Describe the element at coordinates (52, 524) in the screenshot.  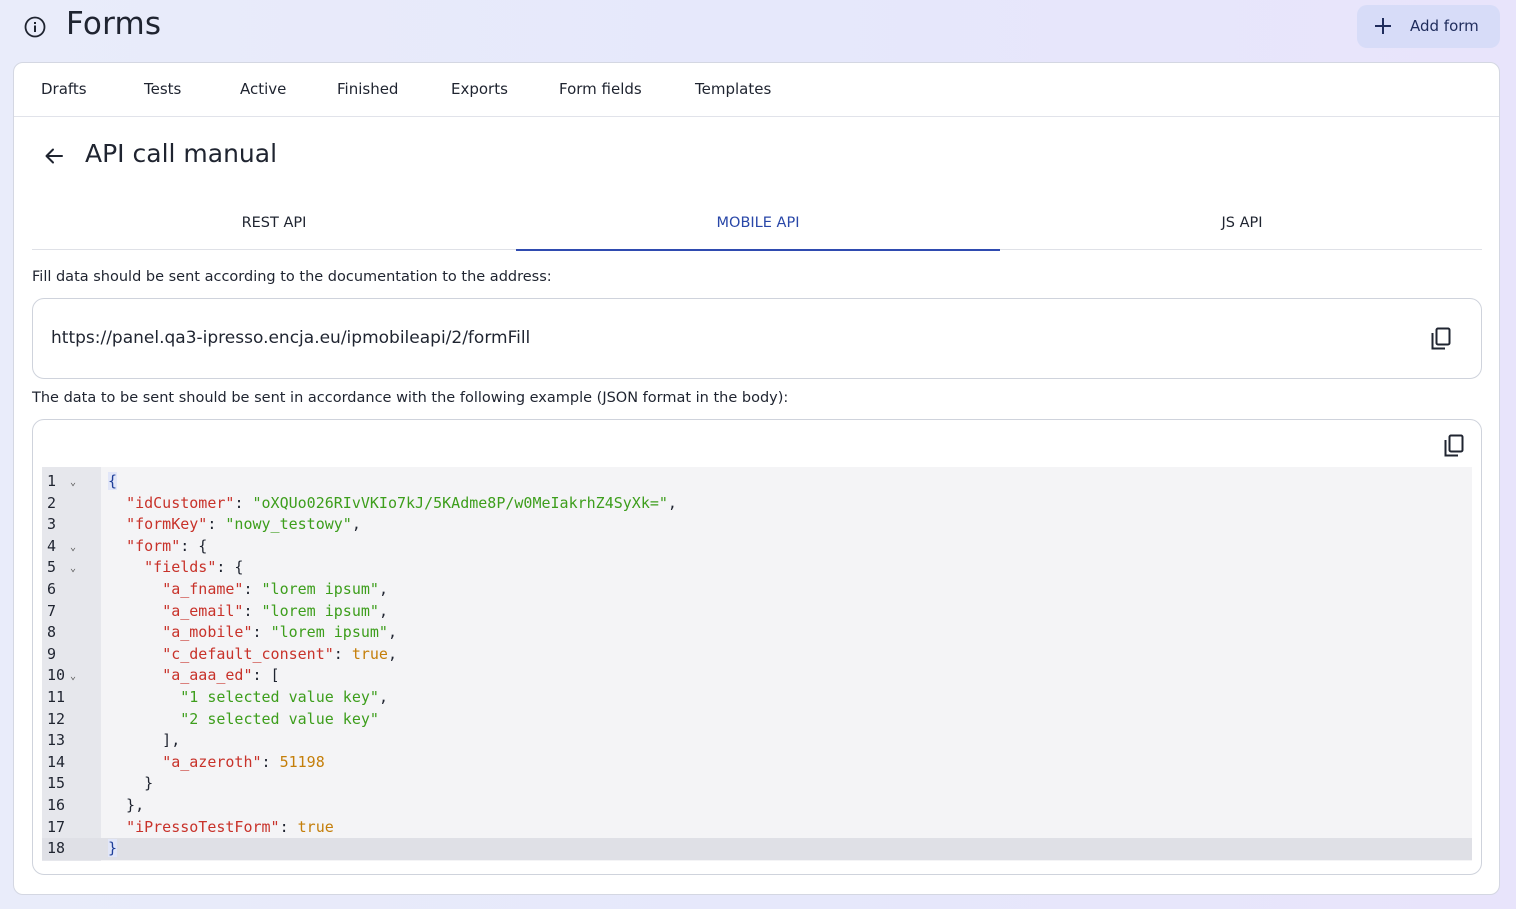
I see `line-number: 3` at that location.